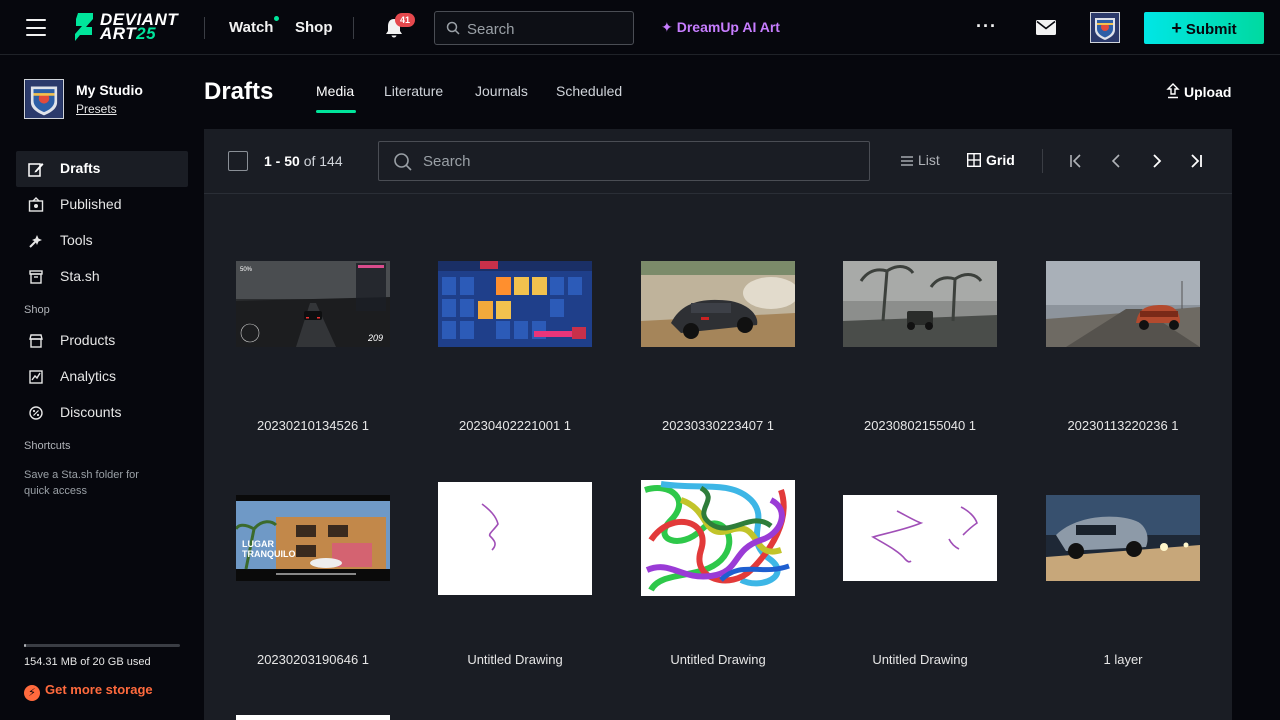  I want to click on previous-page-icon, so click(1117, 161).